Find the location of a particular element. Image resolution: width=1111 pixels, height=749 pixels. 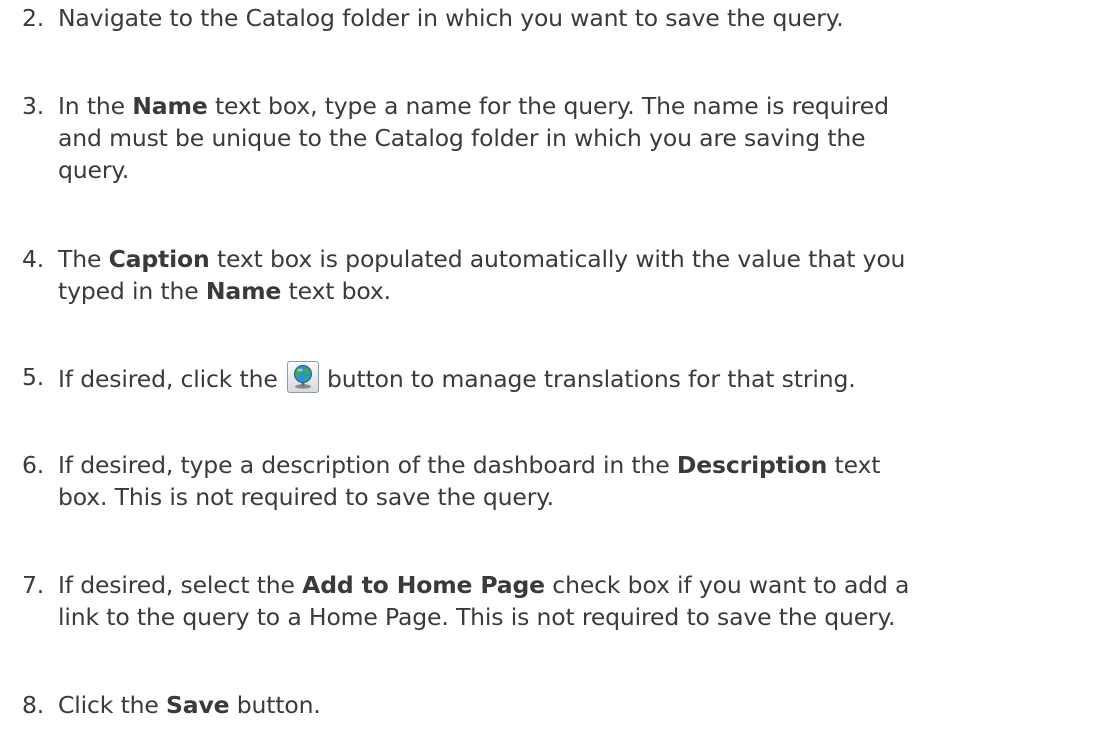

step-number: 4. is located at coordinates (33, 259).